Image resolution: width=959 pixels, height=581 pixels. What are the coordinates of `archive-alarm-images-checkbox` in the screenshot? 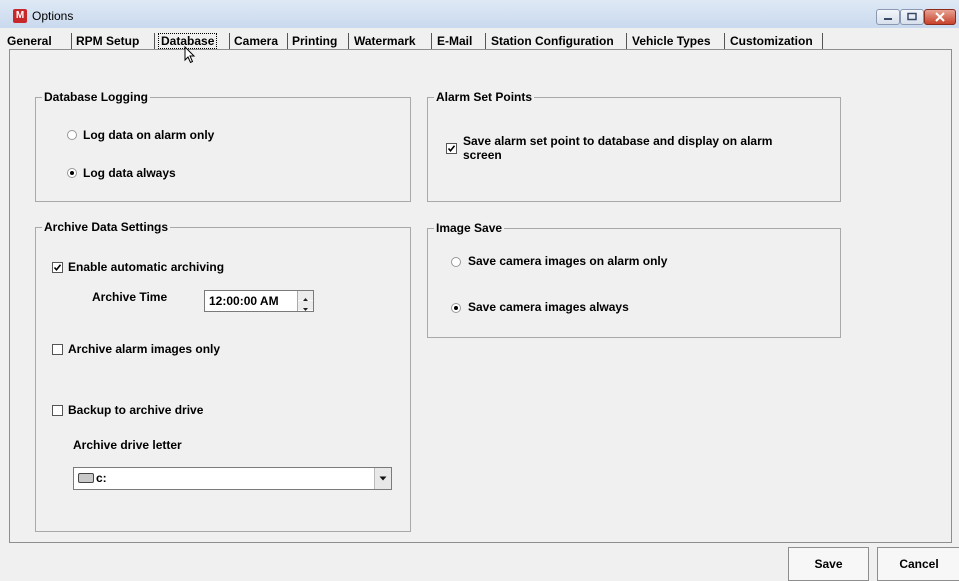 It's located at (57, 349).